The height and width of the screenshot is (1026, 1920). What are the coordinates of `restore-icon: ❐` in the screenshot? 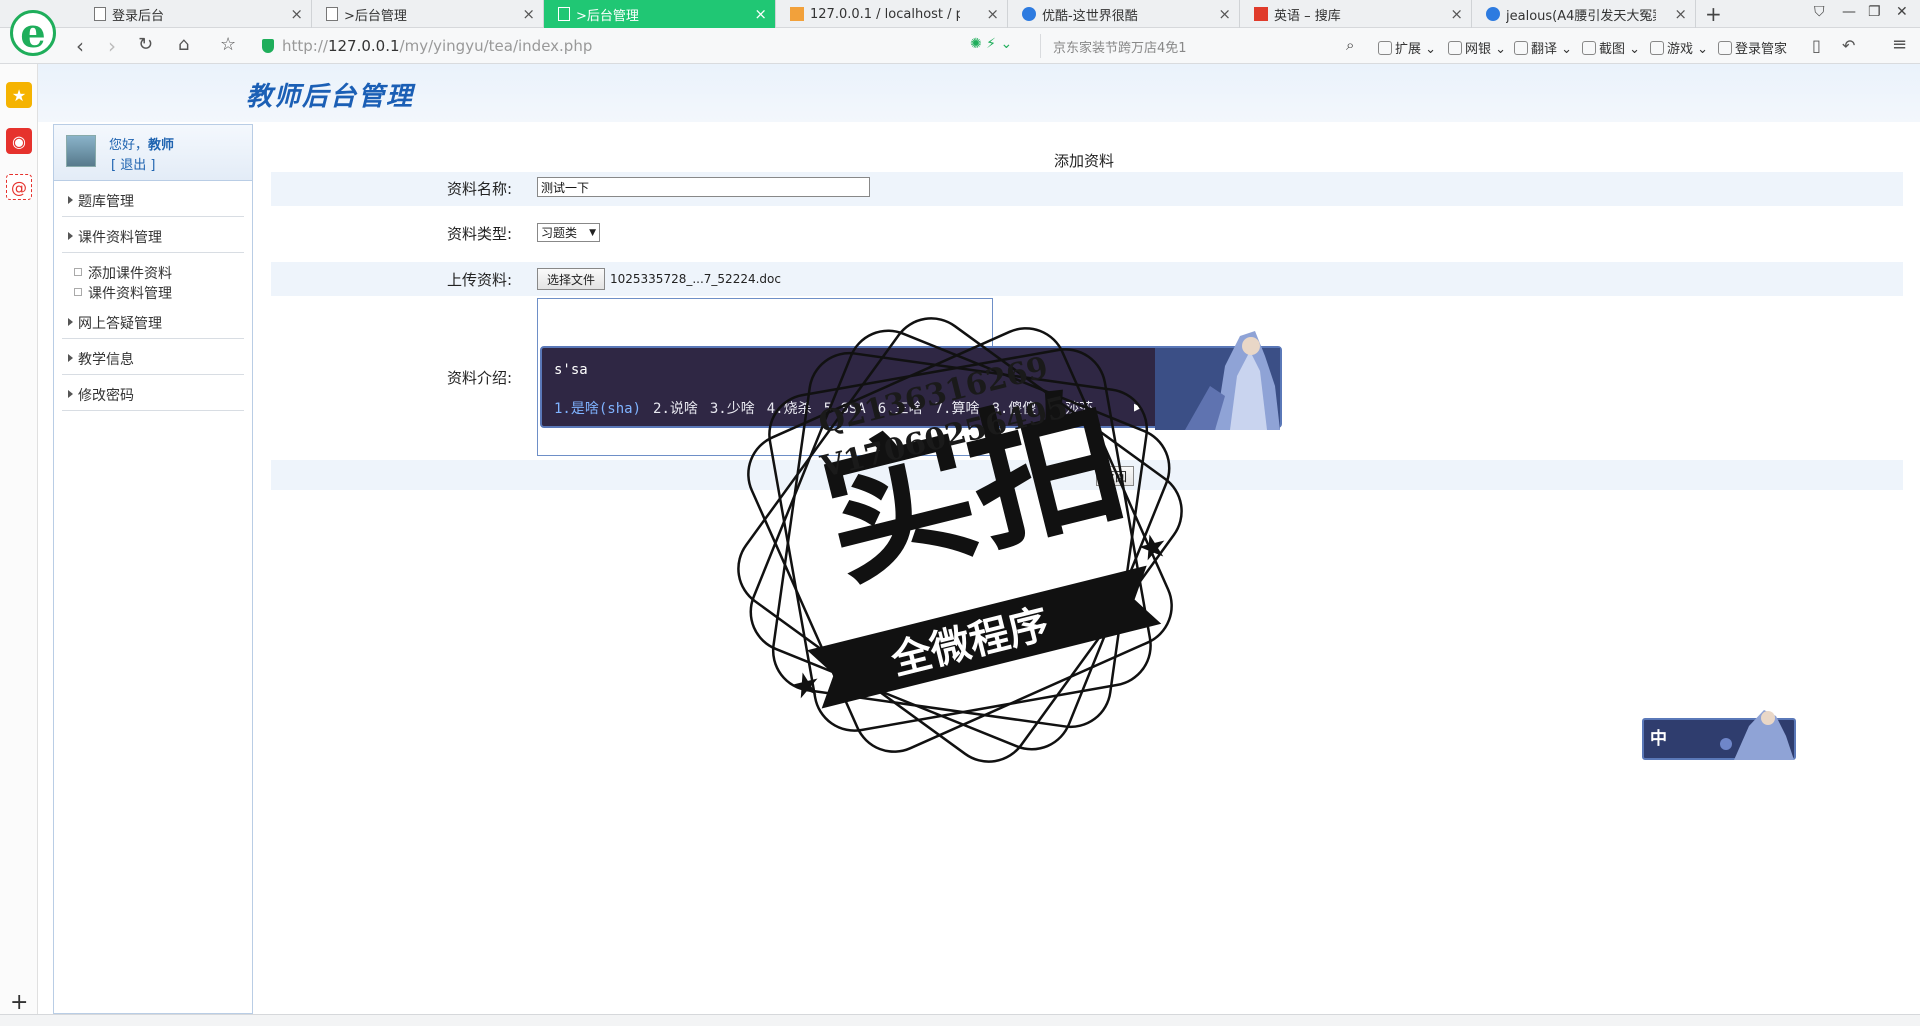 It's located at (1874, 12).